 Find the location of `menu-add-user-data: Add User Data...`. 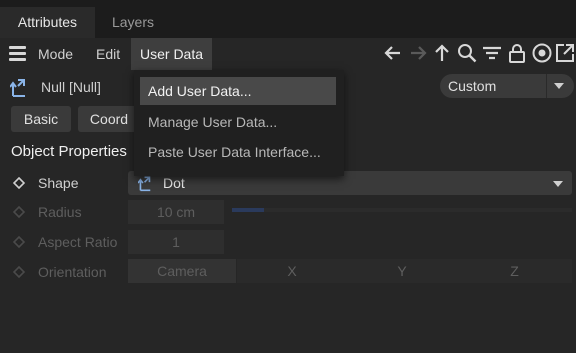

menu-add-user-data: Add User Data... is located at coordinates (238, 91).